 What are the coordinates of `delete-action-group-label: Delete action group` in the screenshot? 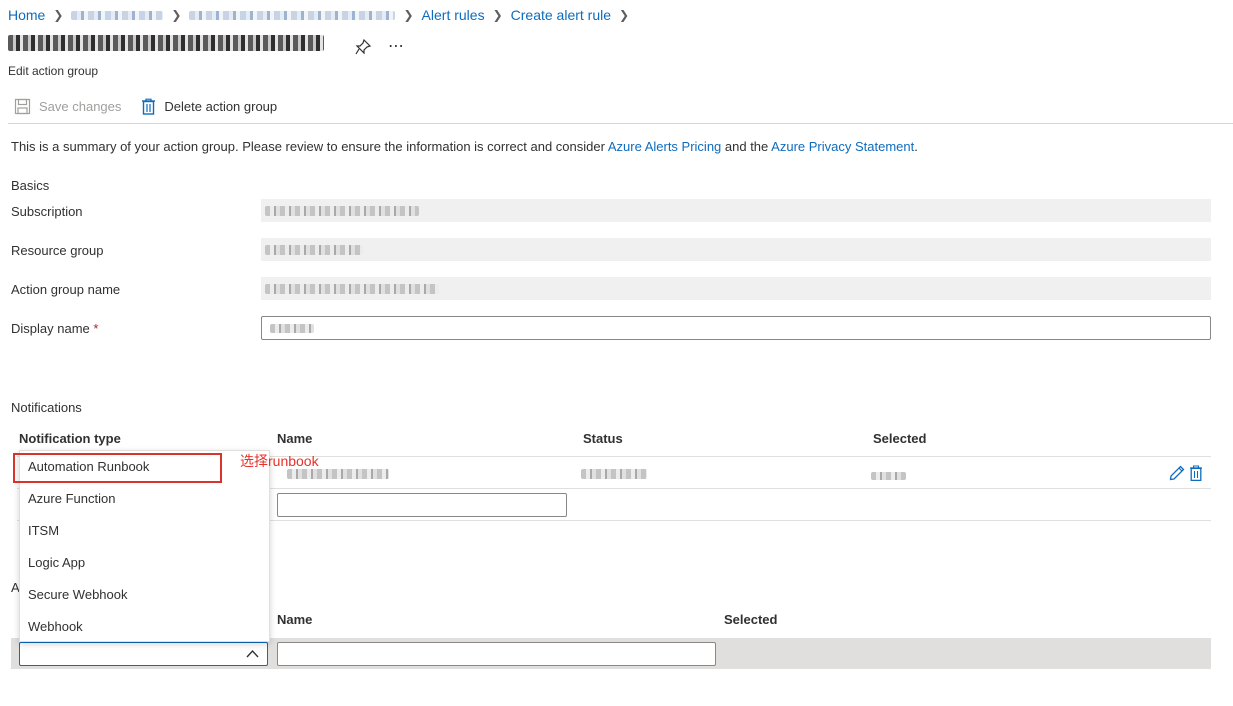 It's located at (221, 106).